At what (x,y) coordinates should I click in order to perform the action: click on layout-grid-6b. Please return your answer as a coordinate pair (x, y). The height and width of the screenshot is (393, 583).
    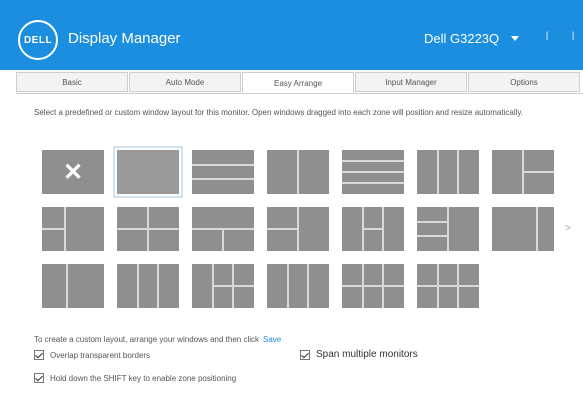
    Looking at the image, I should click on (448, 286).